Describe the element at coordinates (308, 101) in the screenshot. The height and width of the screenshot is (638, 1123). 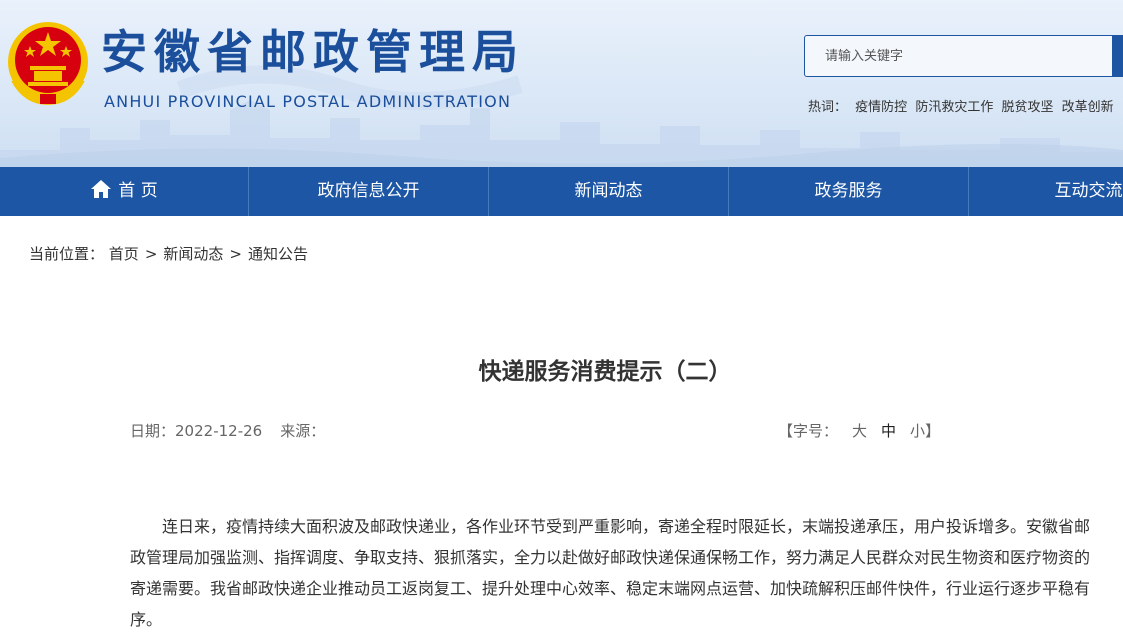
I see `site-subtitle: ANHUI PROVINCIAL POSTAL ADMINISTRATION` at that location.